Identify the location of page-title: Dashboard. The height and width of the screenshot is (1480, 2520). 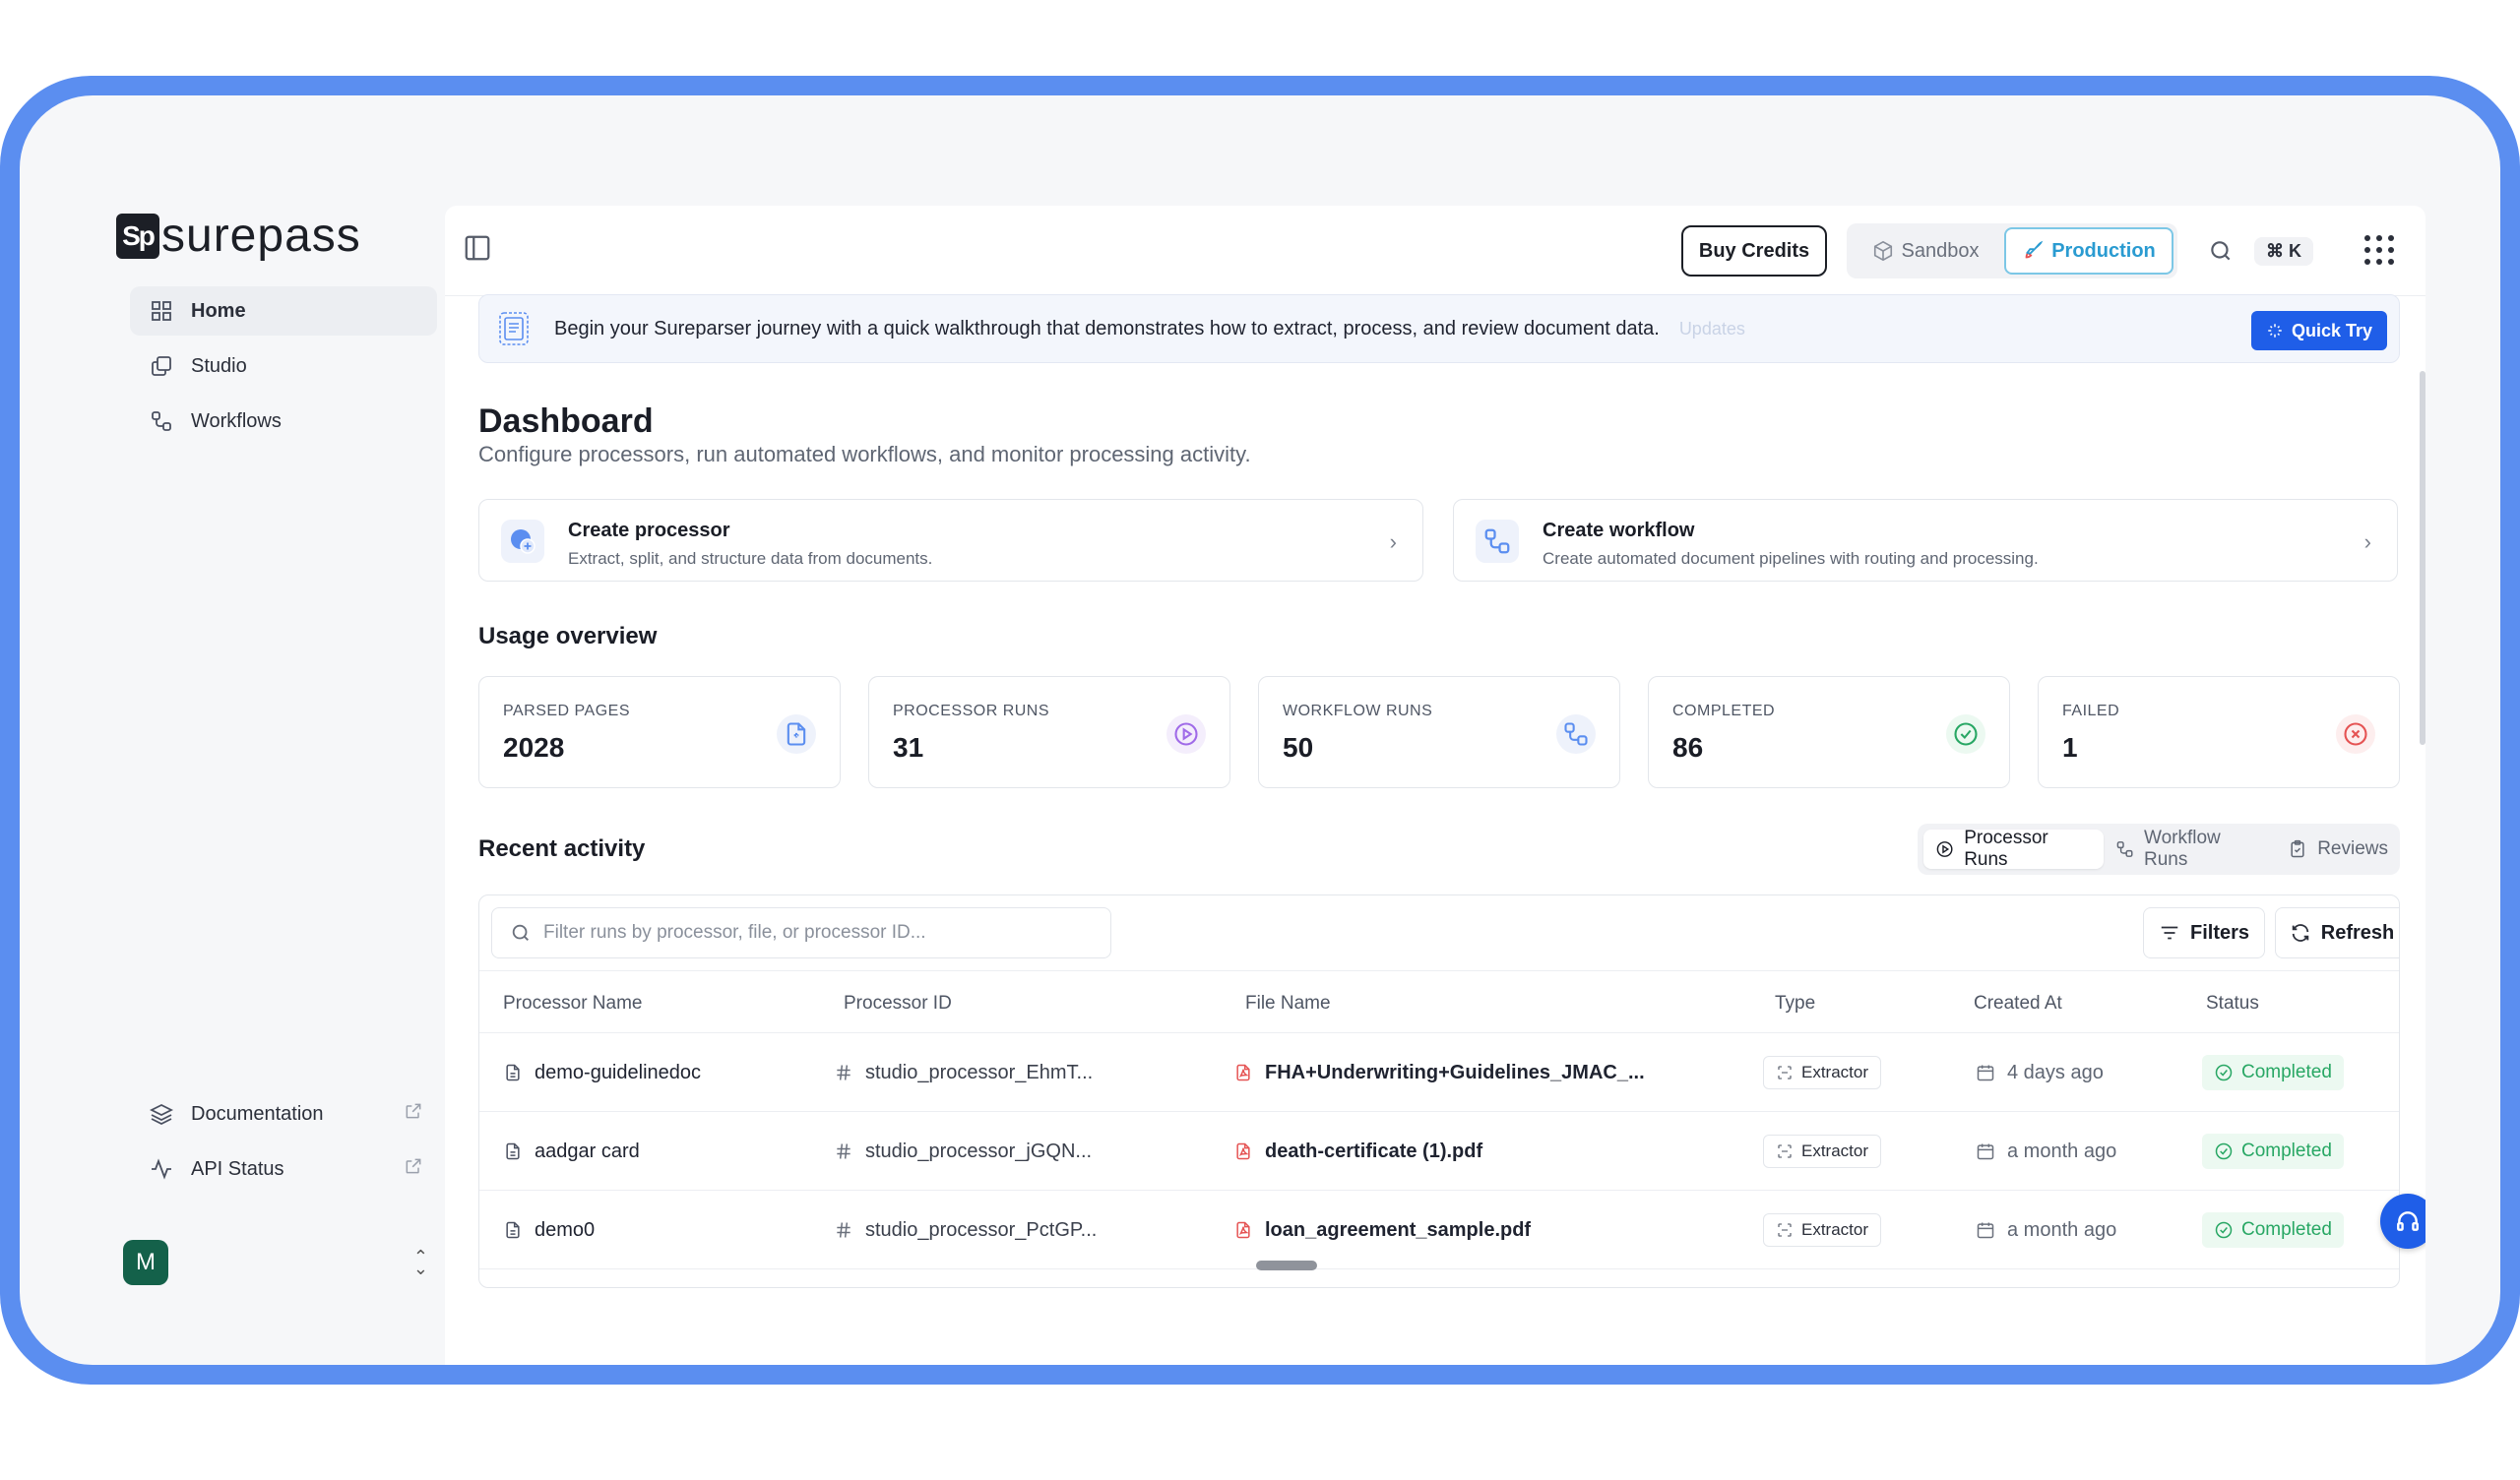
(566, 421).